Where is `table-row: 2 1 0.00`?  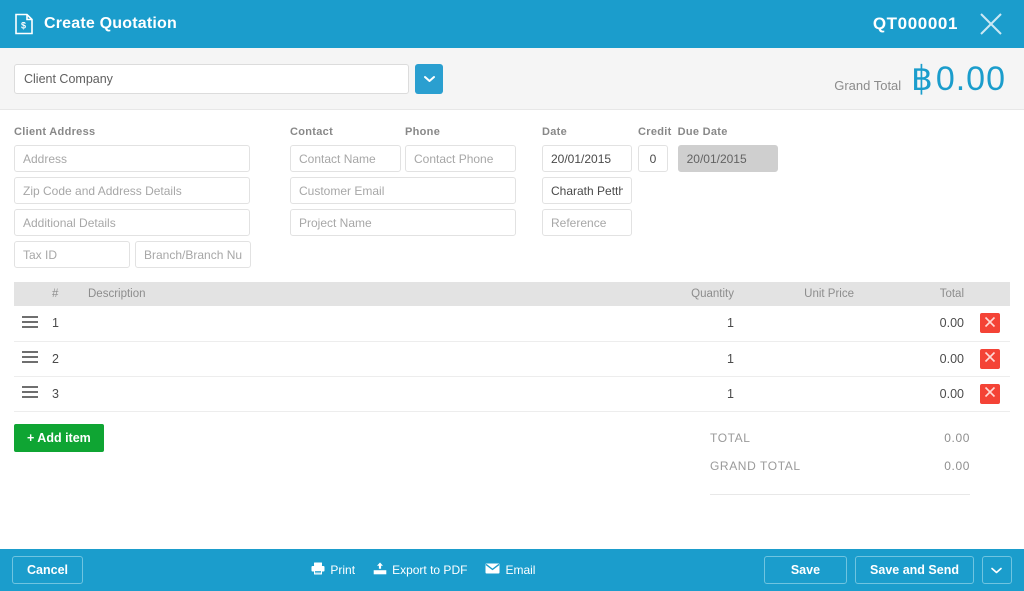
table-row: 2 1 0.00 is located at coordinates (512, 359).